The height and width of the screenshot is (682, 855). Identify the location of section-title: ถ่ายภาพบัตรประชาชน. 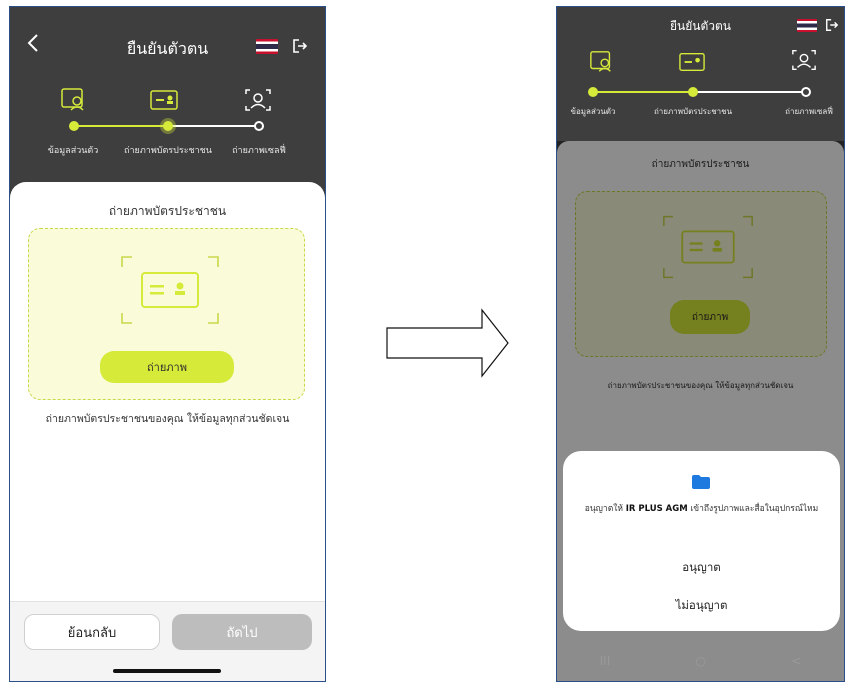
(167, 211).